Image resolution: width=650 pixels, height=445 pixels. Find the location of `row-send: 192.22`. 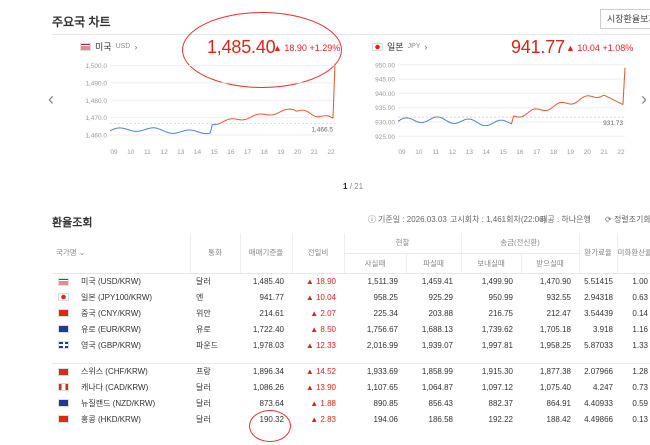

row-send: 192.22 is located at coordinates (500, 419).